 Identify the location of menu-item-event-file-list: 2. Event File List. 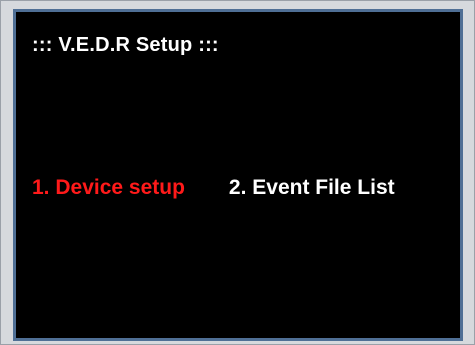
(312, 188).